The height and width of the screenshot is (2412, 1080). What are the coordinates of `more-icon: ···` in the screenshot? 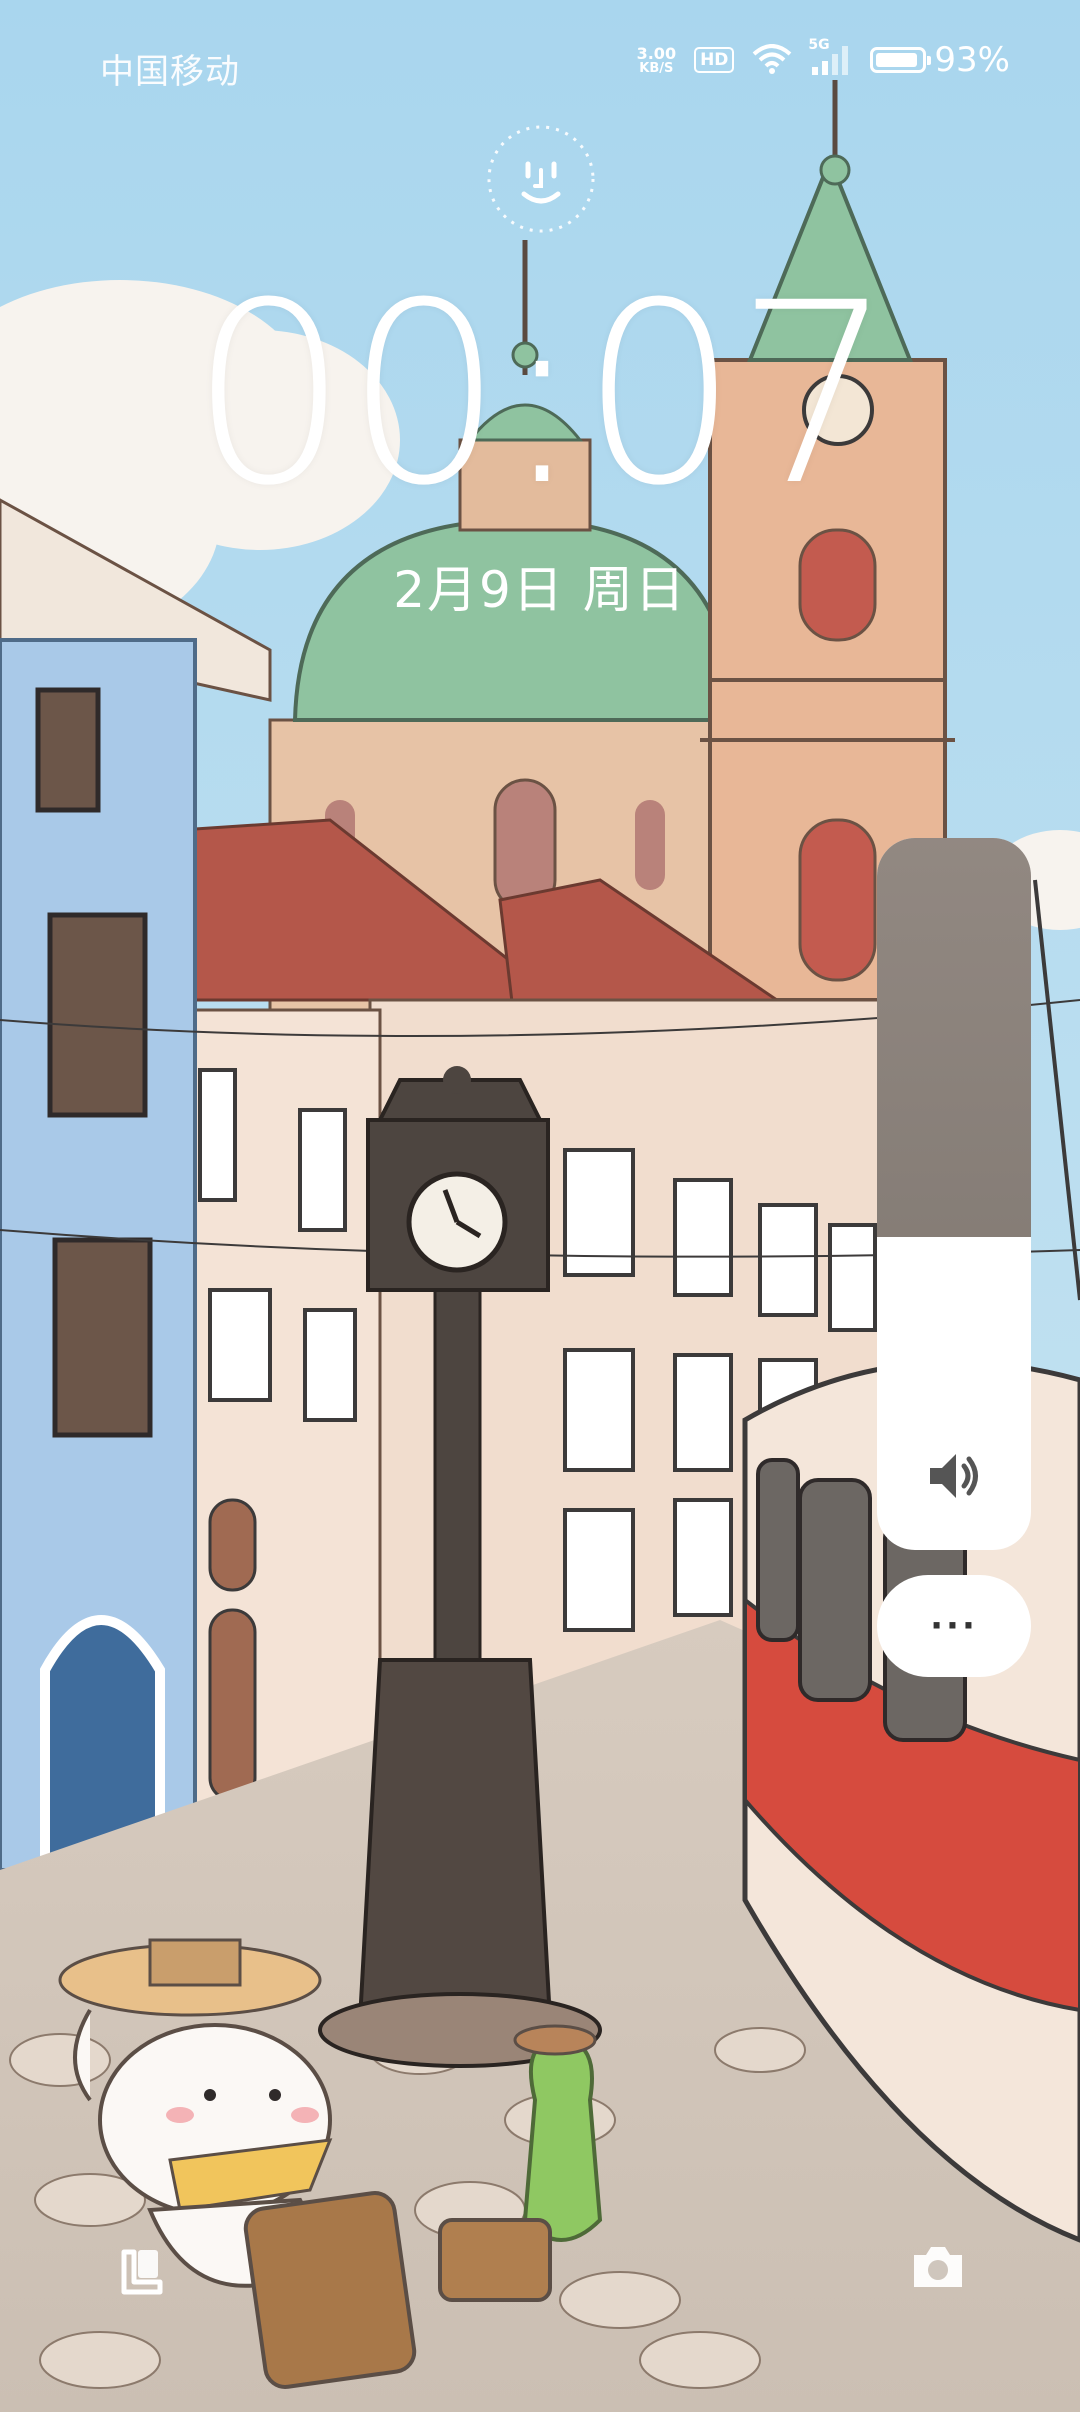 It's located at (954, 1626).